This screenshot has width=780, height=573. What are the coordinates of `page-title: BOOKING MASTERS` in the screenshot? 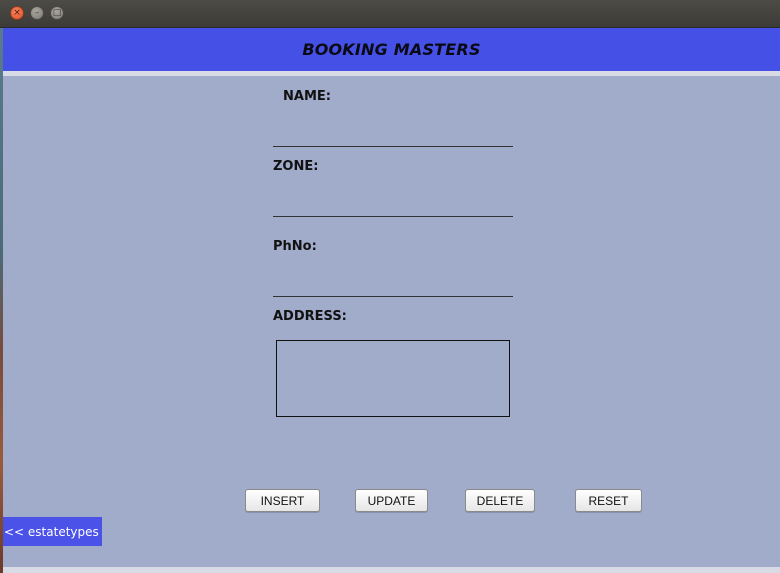 It's located at (391, 49).